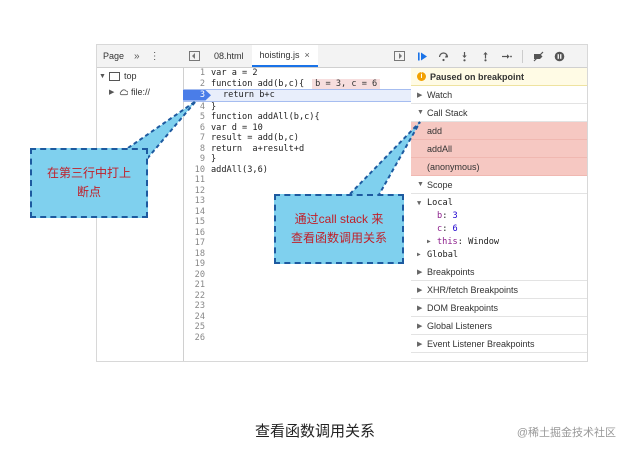  Describe the element at coordinates (447, 241) in the screenshot. I see `variable-name: this` at that location.